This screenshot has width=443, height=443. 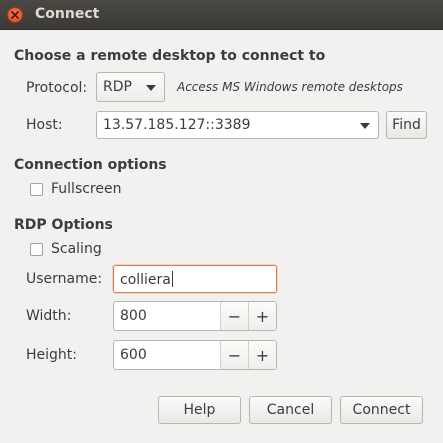 What do you see at coordinates (221, 15) in the screenshot?
I see `title-bar: Connect` at bounding box center [221, 15].